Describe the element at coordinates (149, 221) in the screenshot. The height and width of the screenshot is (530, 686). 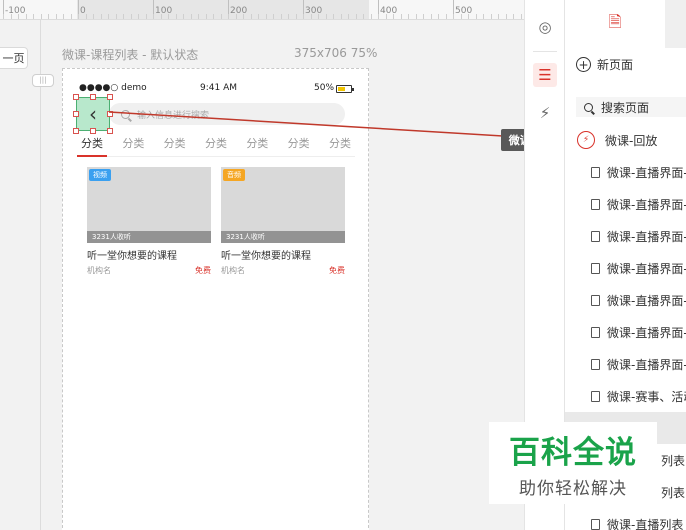
I see `course-card: 视频 3231人收听 听一堂你想要的课程 机构名 免费` at that location.